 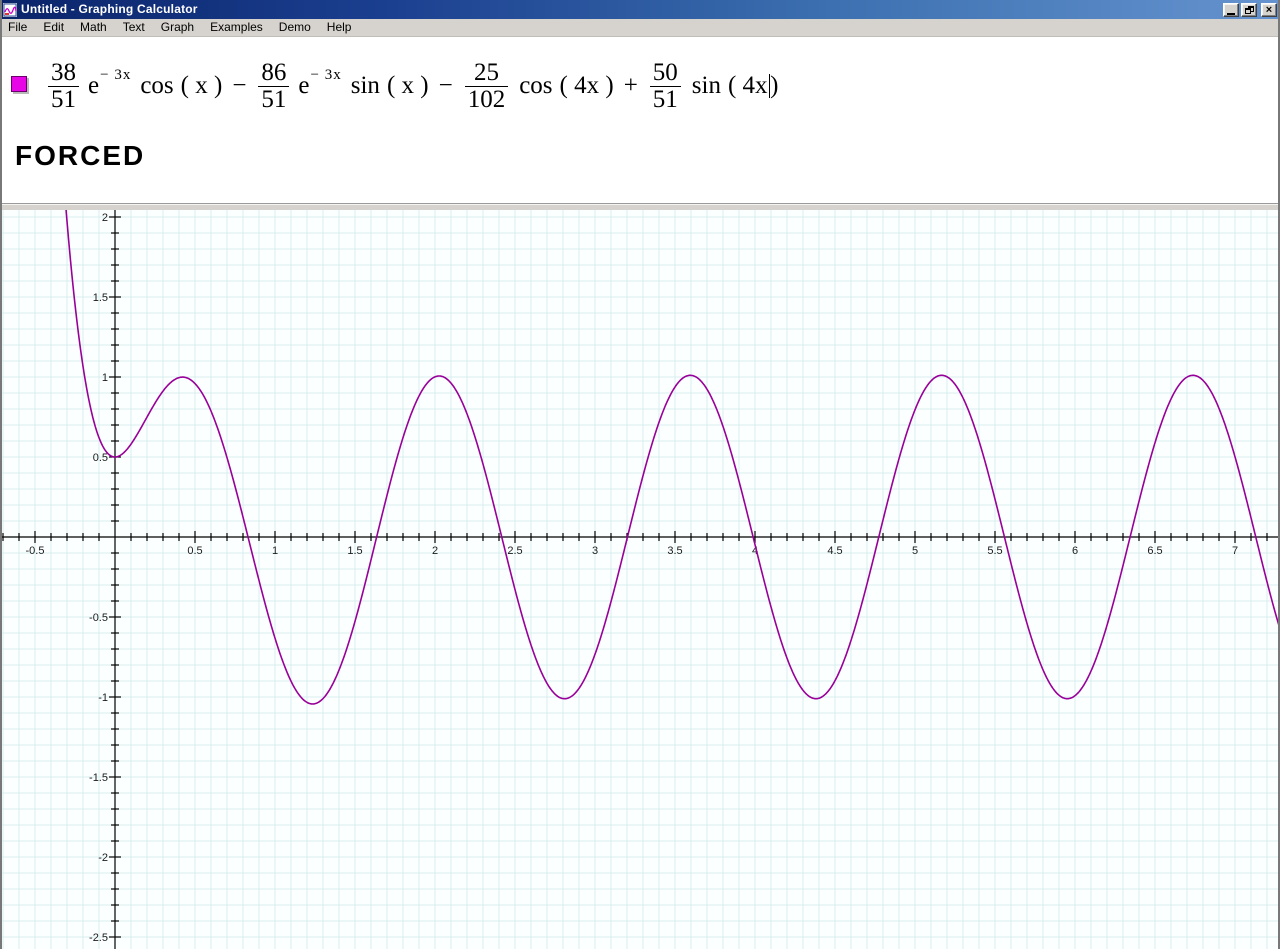 What do you see at coordinates (274, 72) in the screenshot?
I see `fraction-numerator: 86` at bounding box center [274, 72].